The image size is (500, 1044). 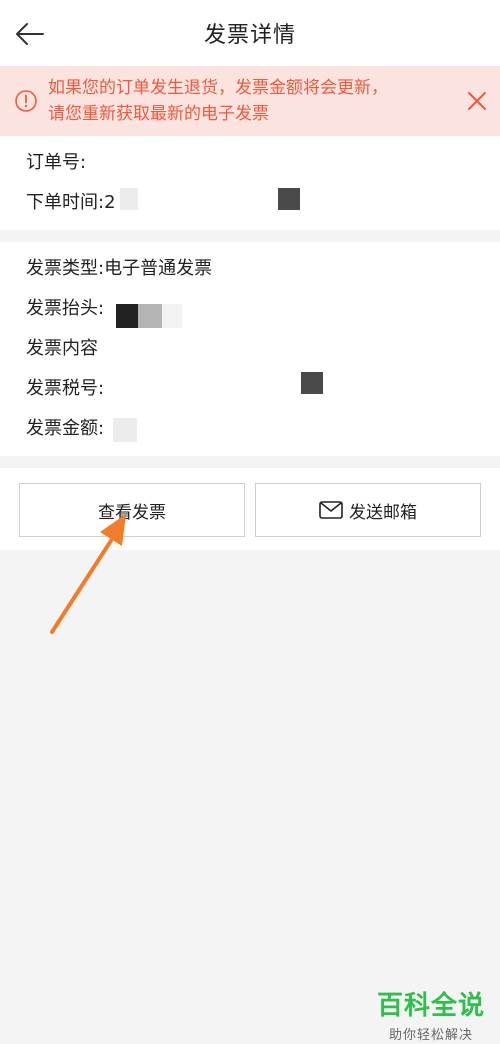 What do you see at coordinates (158, 268) in the screenshot?
I see `invoice-type-value: 电子普通发票` at bounding box center [158, 268].